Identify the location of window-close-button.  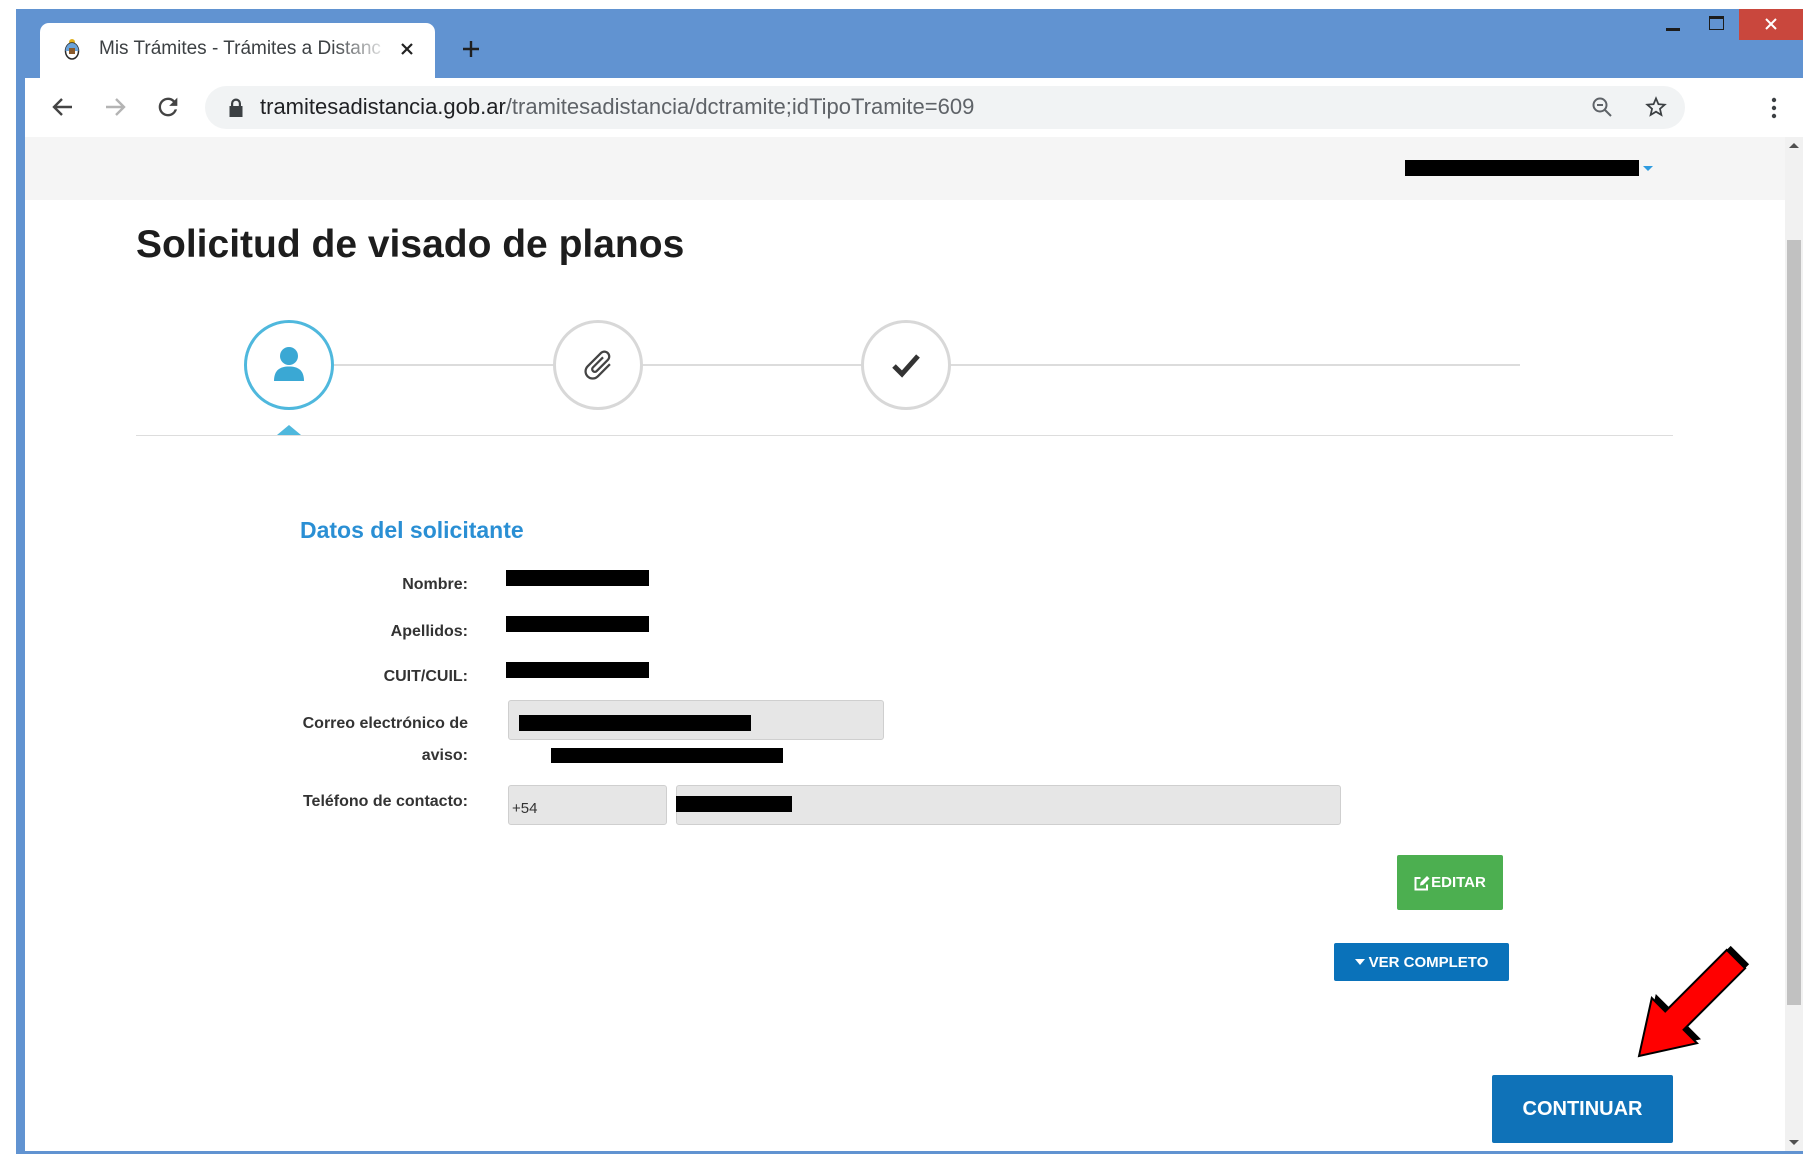
(1771, 24).